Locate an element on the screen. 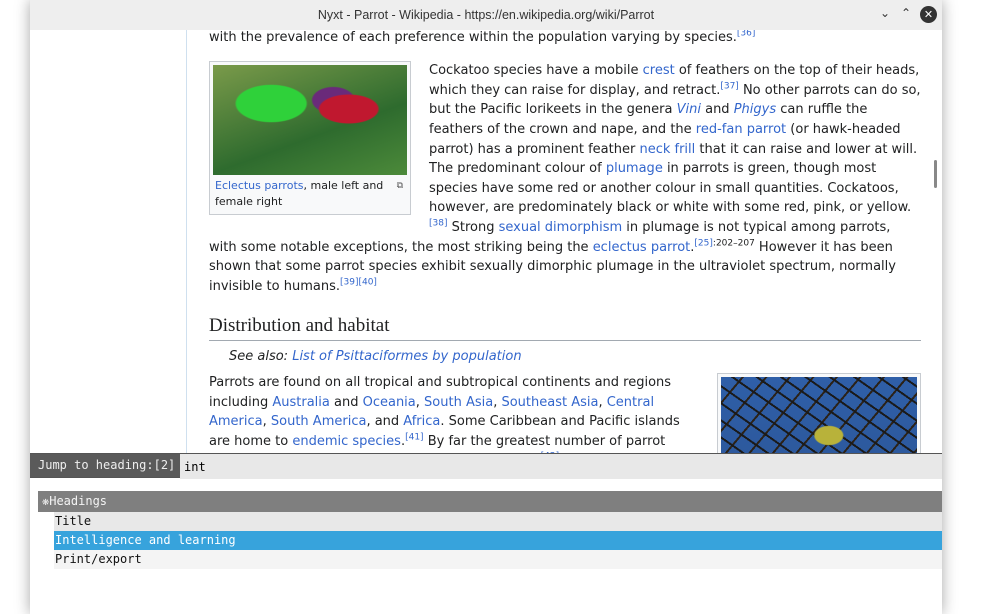 This screenshot has width=1004, height=614. citation: [38] is located at coordinates (438, 224).